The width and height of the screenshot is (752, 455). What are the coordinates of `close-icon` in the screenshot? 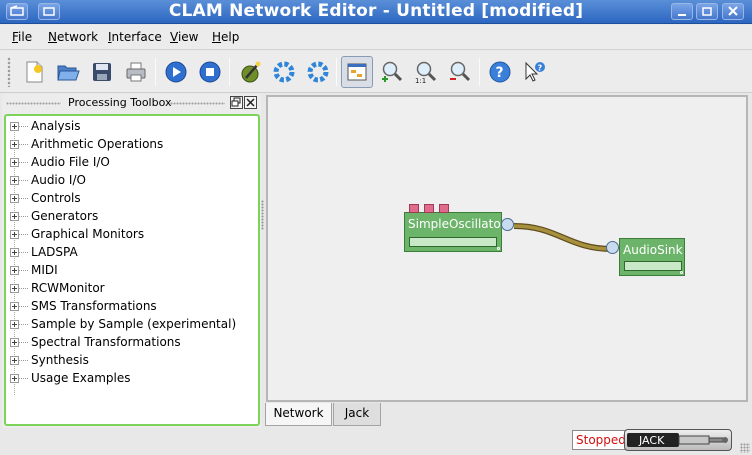 It's located at (250, 102).